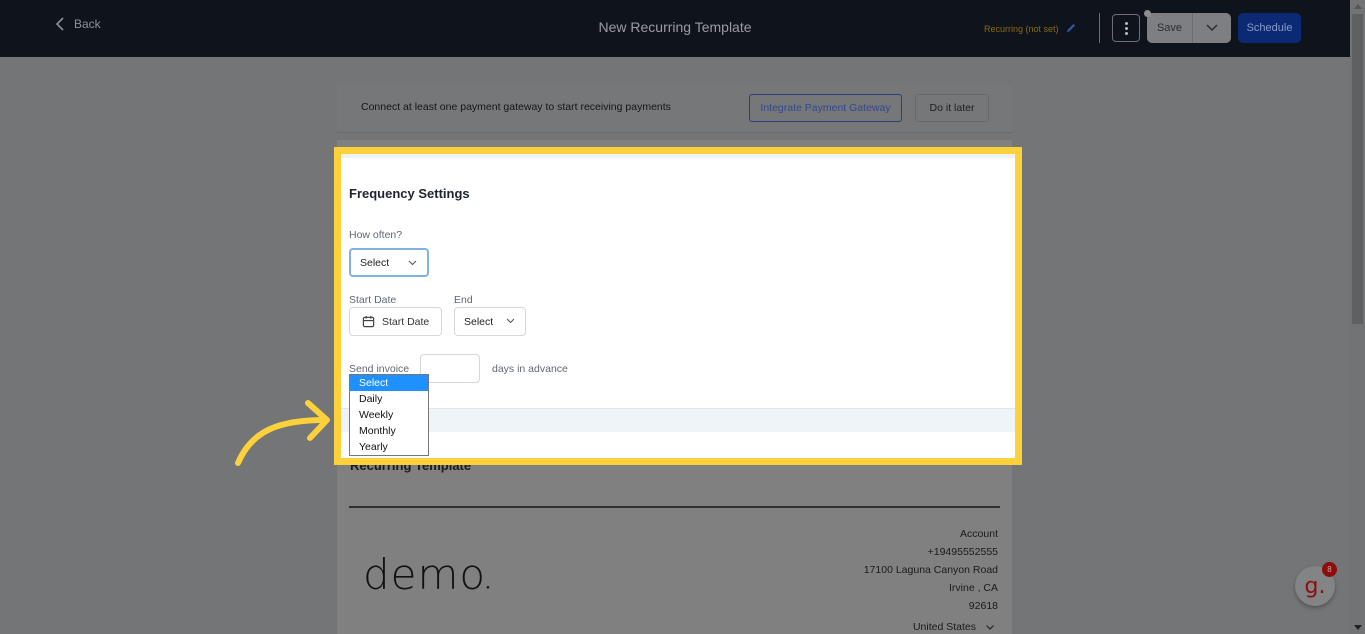 This screenshot has height=634, width=1365. What do you see at coordinates (1021, 29) in the screenshot?
I see `recurring-status-text: Recurring (not set)` at bounding box center [1021, 29].